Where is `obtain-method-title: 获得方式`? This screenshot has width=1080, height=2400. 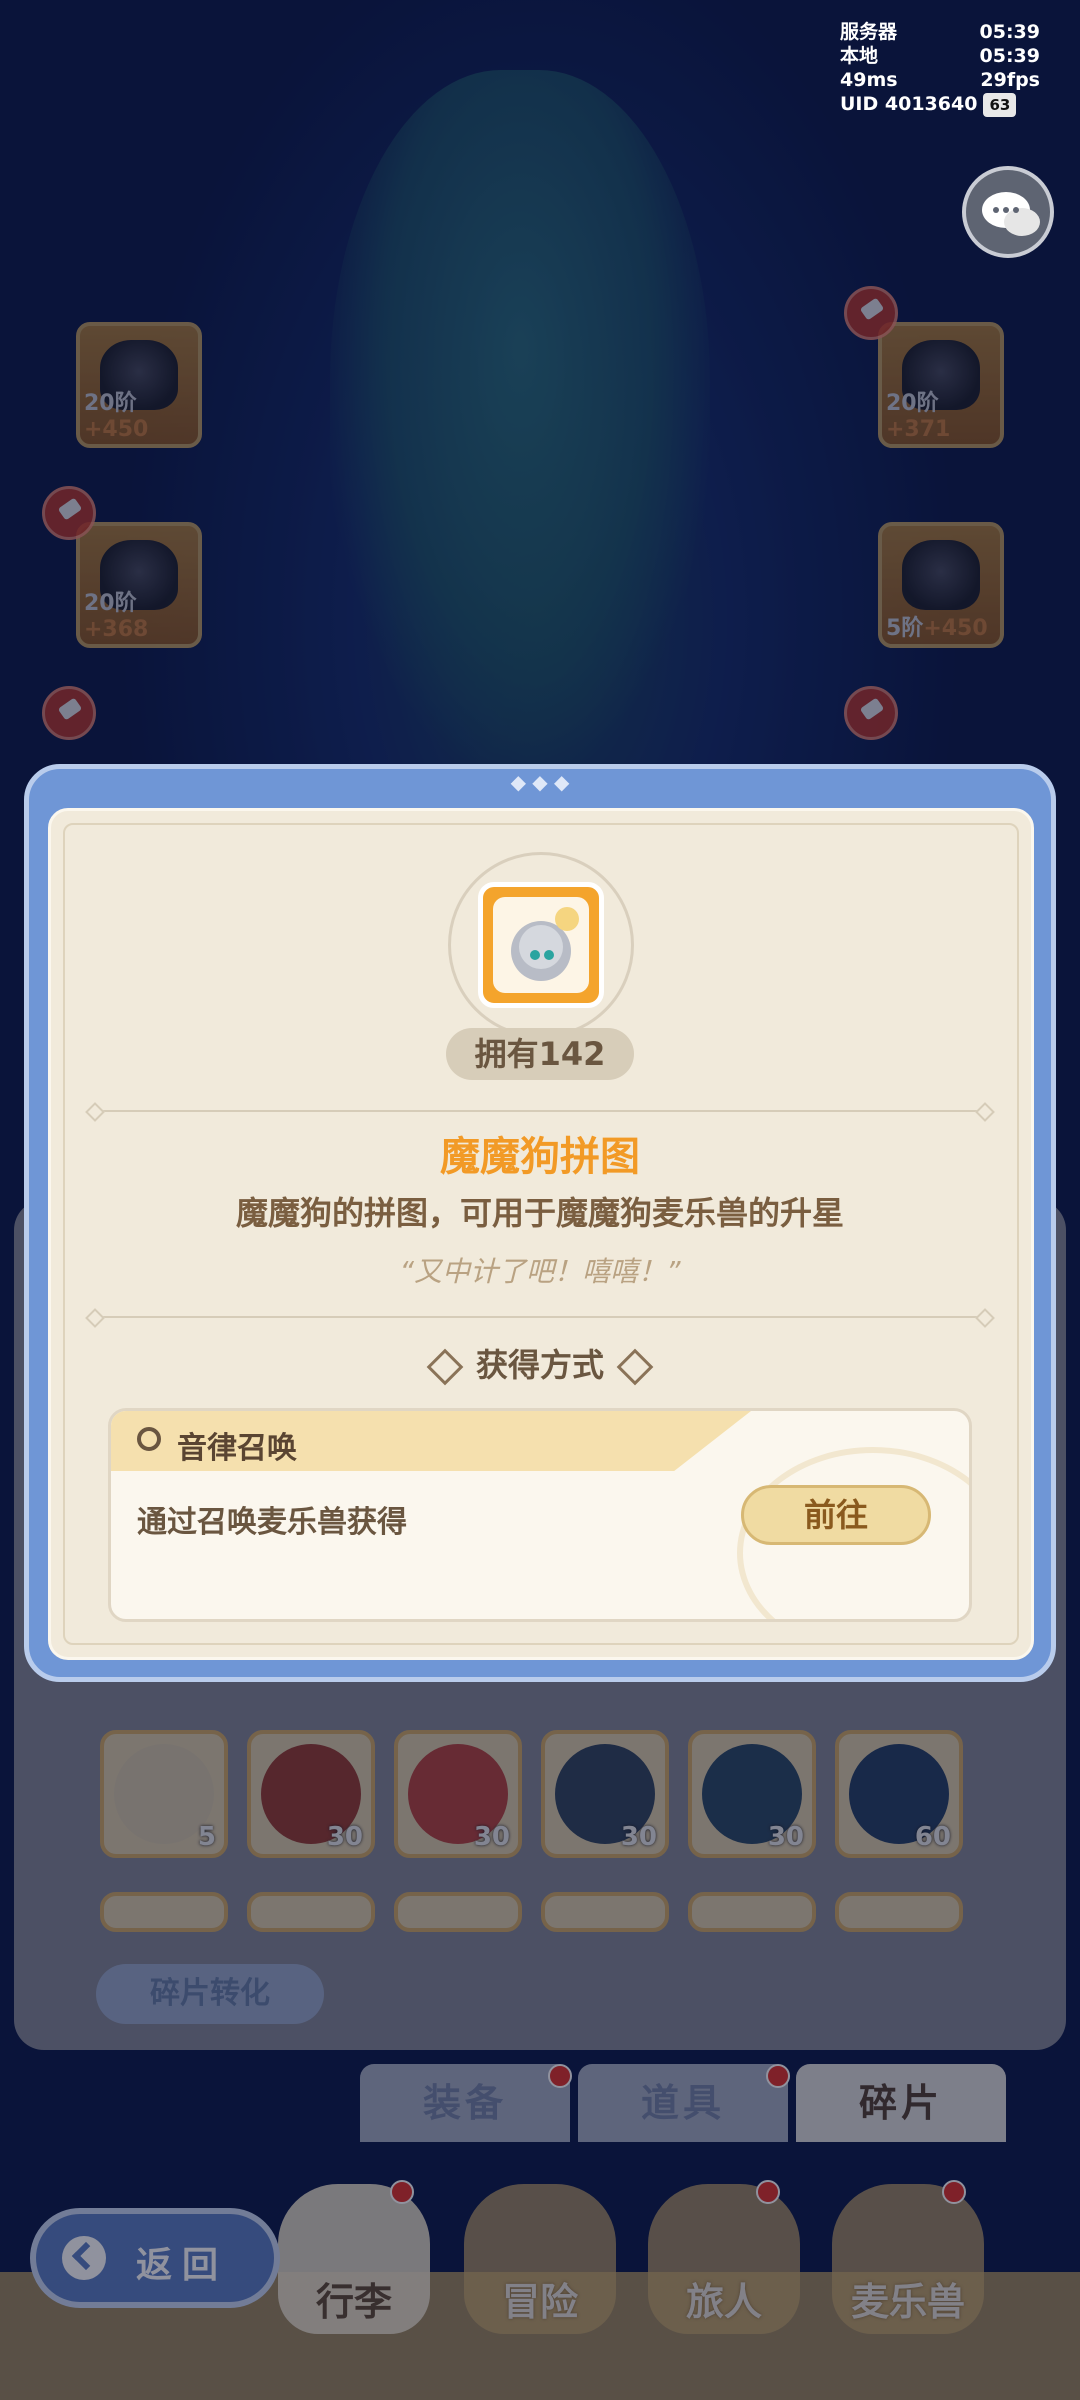 obtain-method-title: 获得方式 is located at coordinates (540, 1363).